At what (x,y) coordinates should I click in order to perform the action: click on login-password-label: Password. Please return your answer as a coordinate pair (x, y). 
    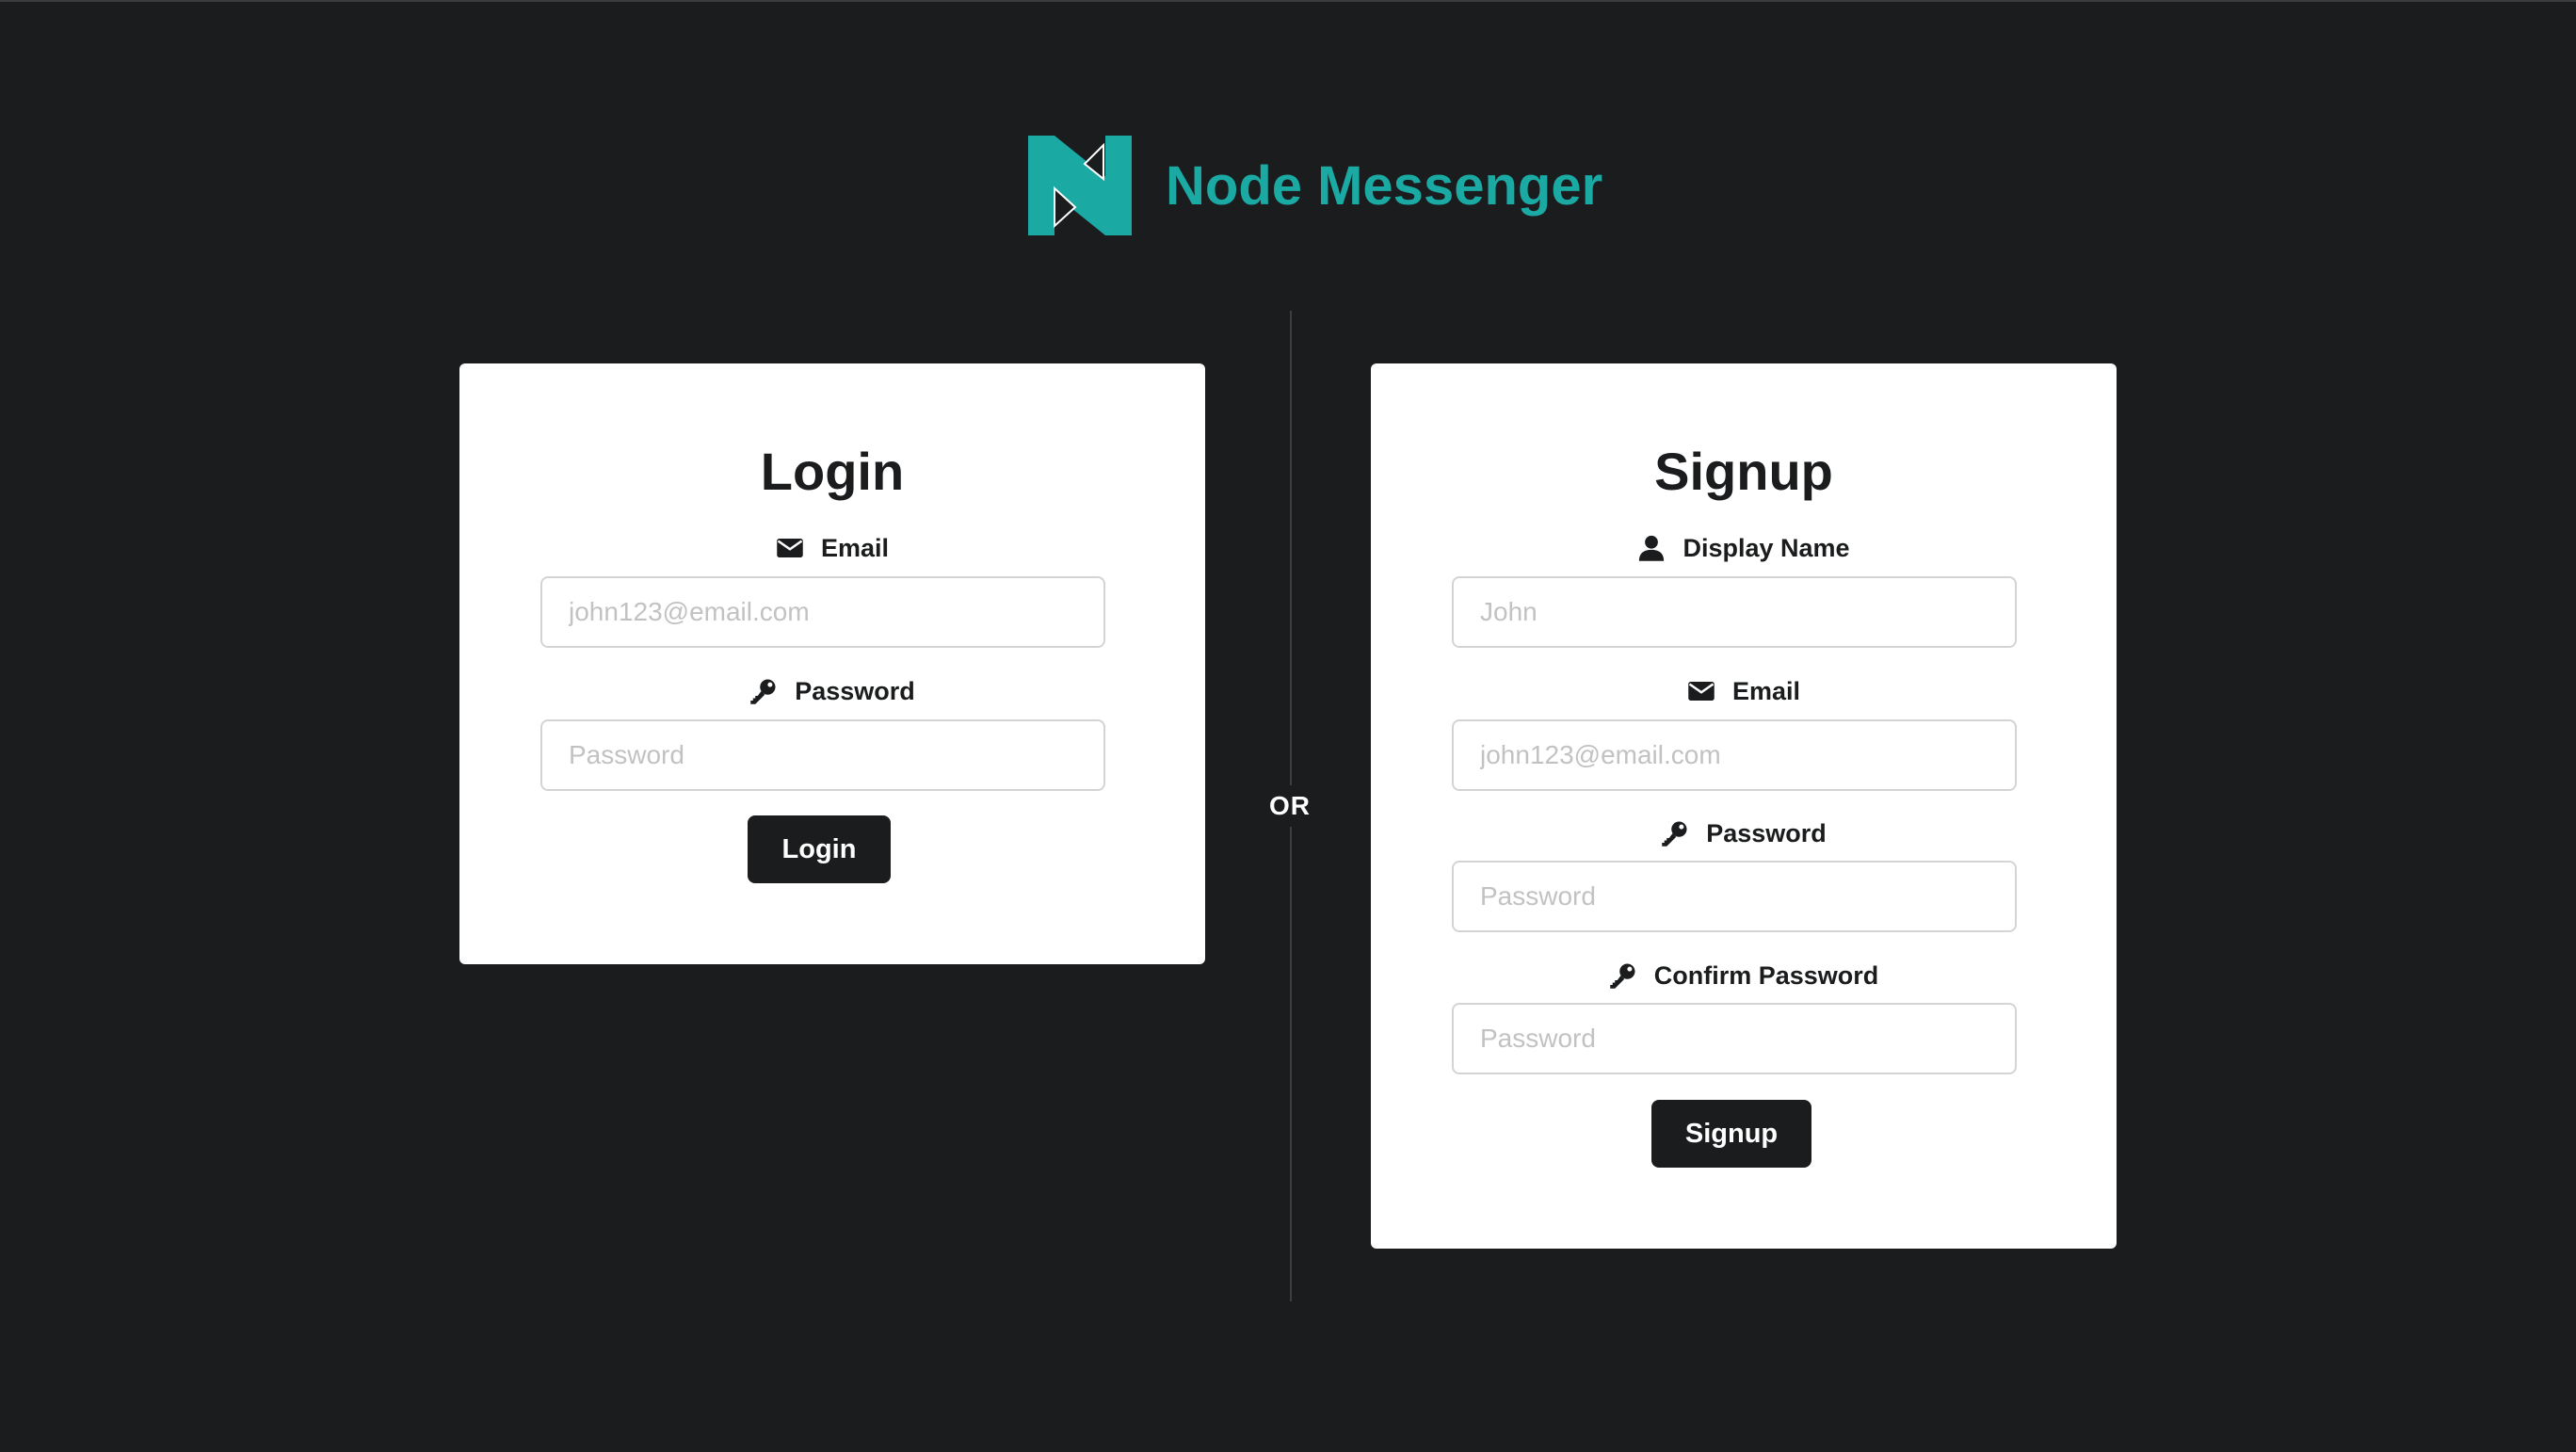
    Looking at the image, I should click on (832, 691).